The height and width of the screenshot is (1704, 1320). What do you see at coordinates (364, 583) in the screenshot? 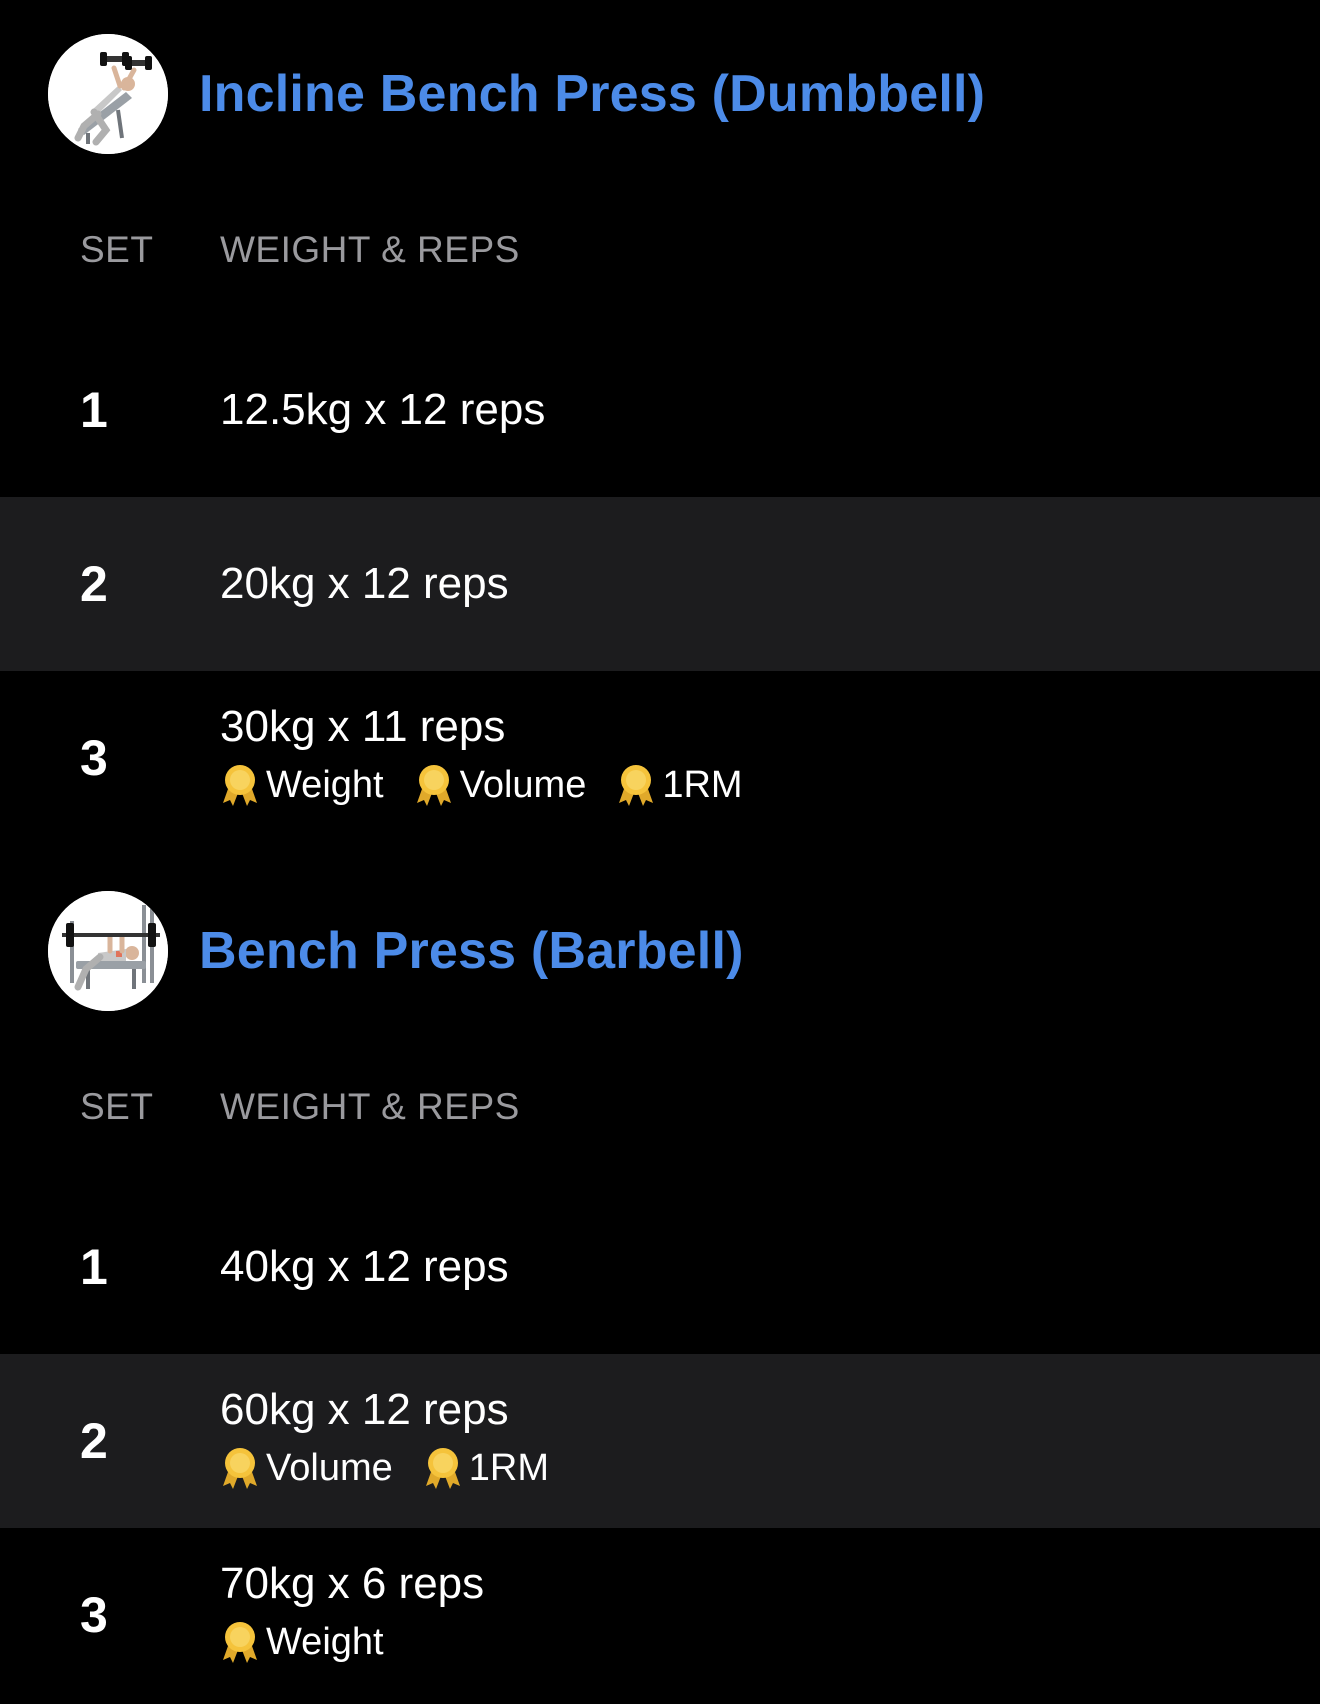
I see `set-weight-reps: 20kg x 12 reps` at bounding box center [364, 583].